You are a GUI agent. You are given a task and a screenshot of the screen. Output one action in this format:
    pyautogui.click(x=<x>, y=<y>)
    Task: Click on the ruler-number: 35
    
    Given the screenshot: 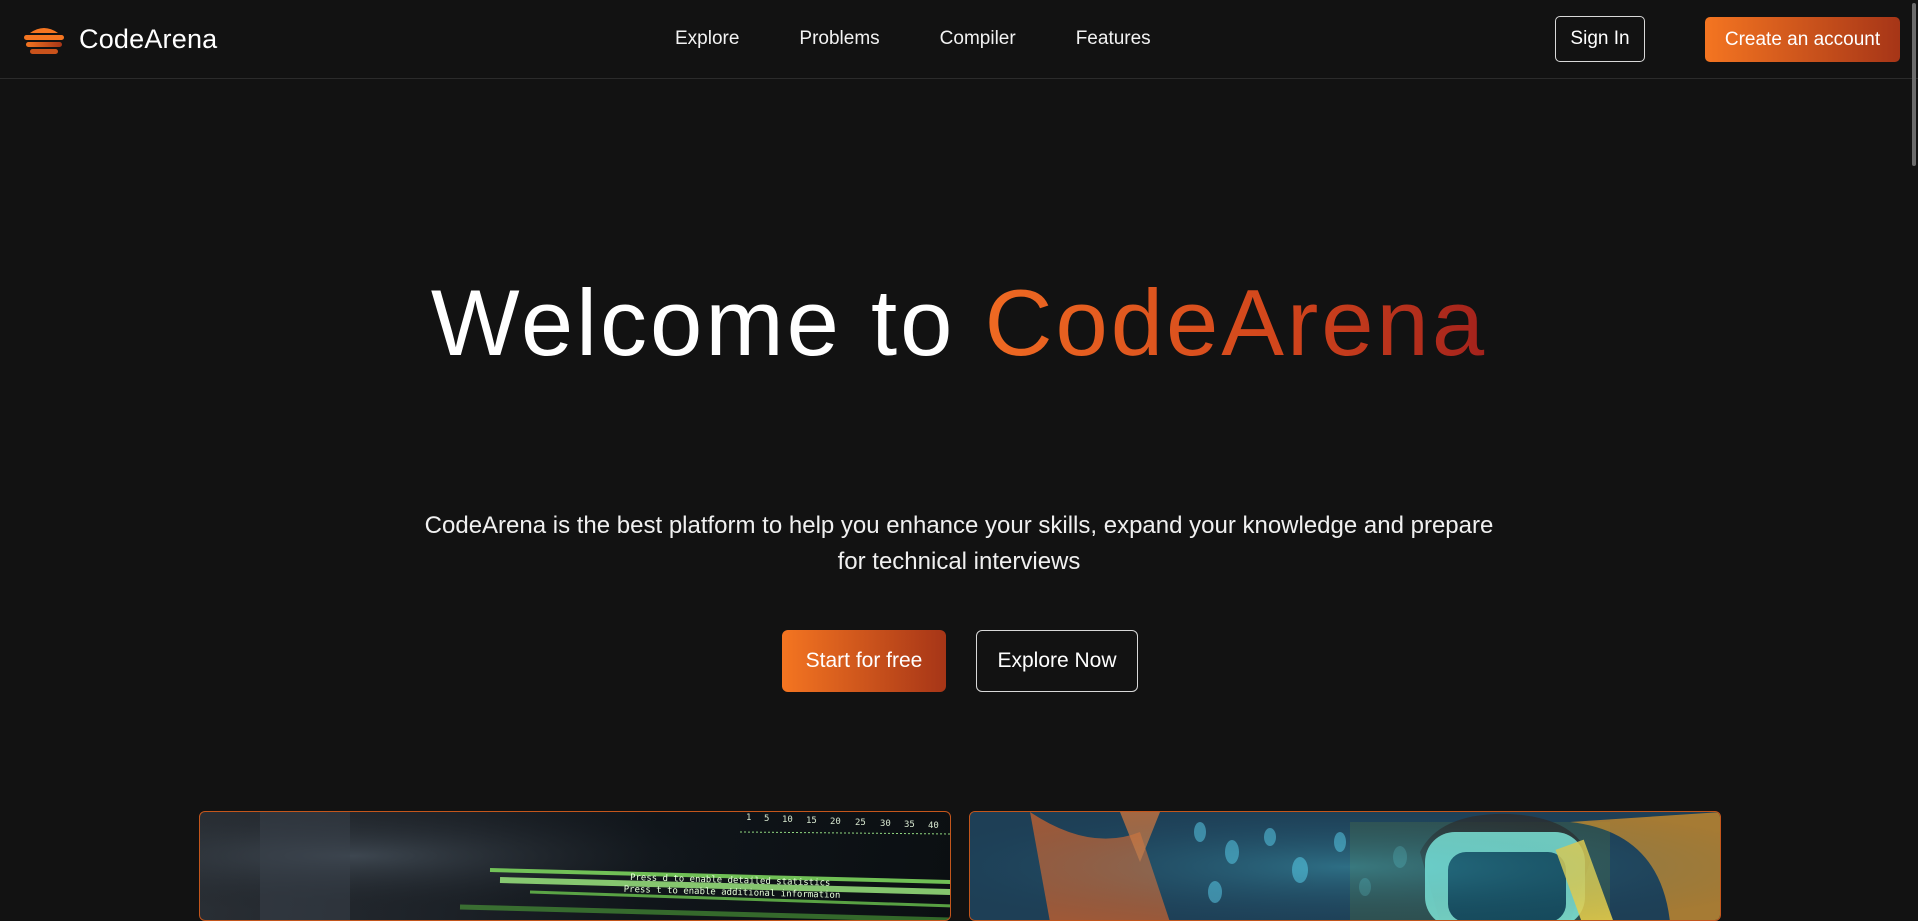 What is the action you would take?
    pyautogui.click(x=909, y=825)
    